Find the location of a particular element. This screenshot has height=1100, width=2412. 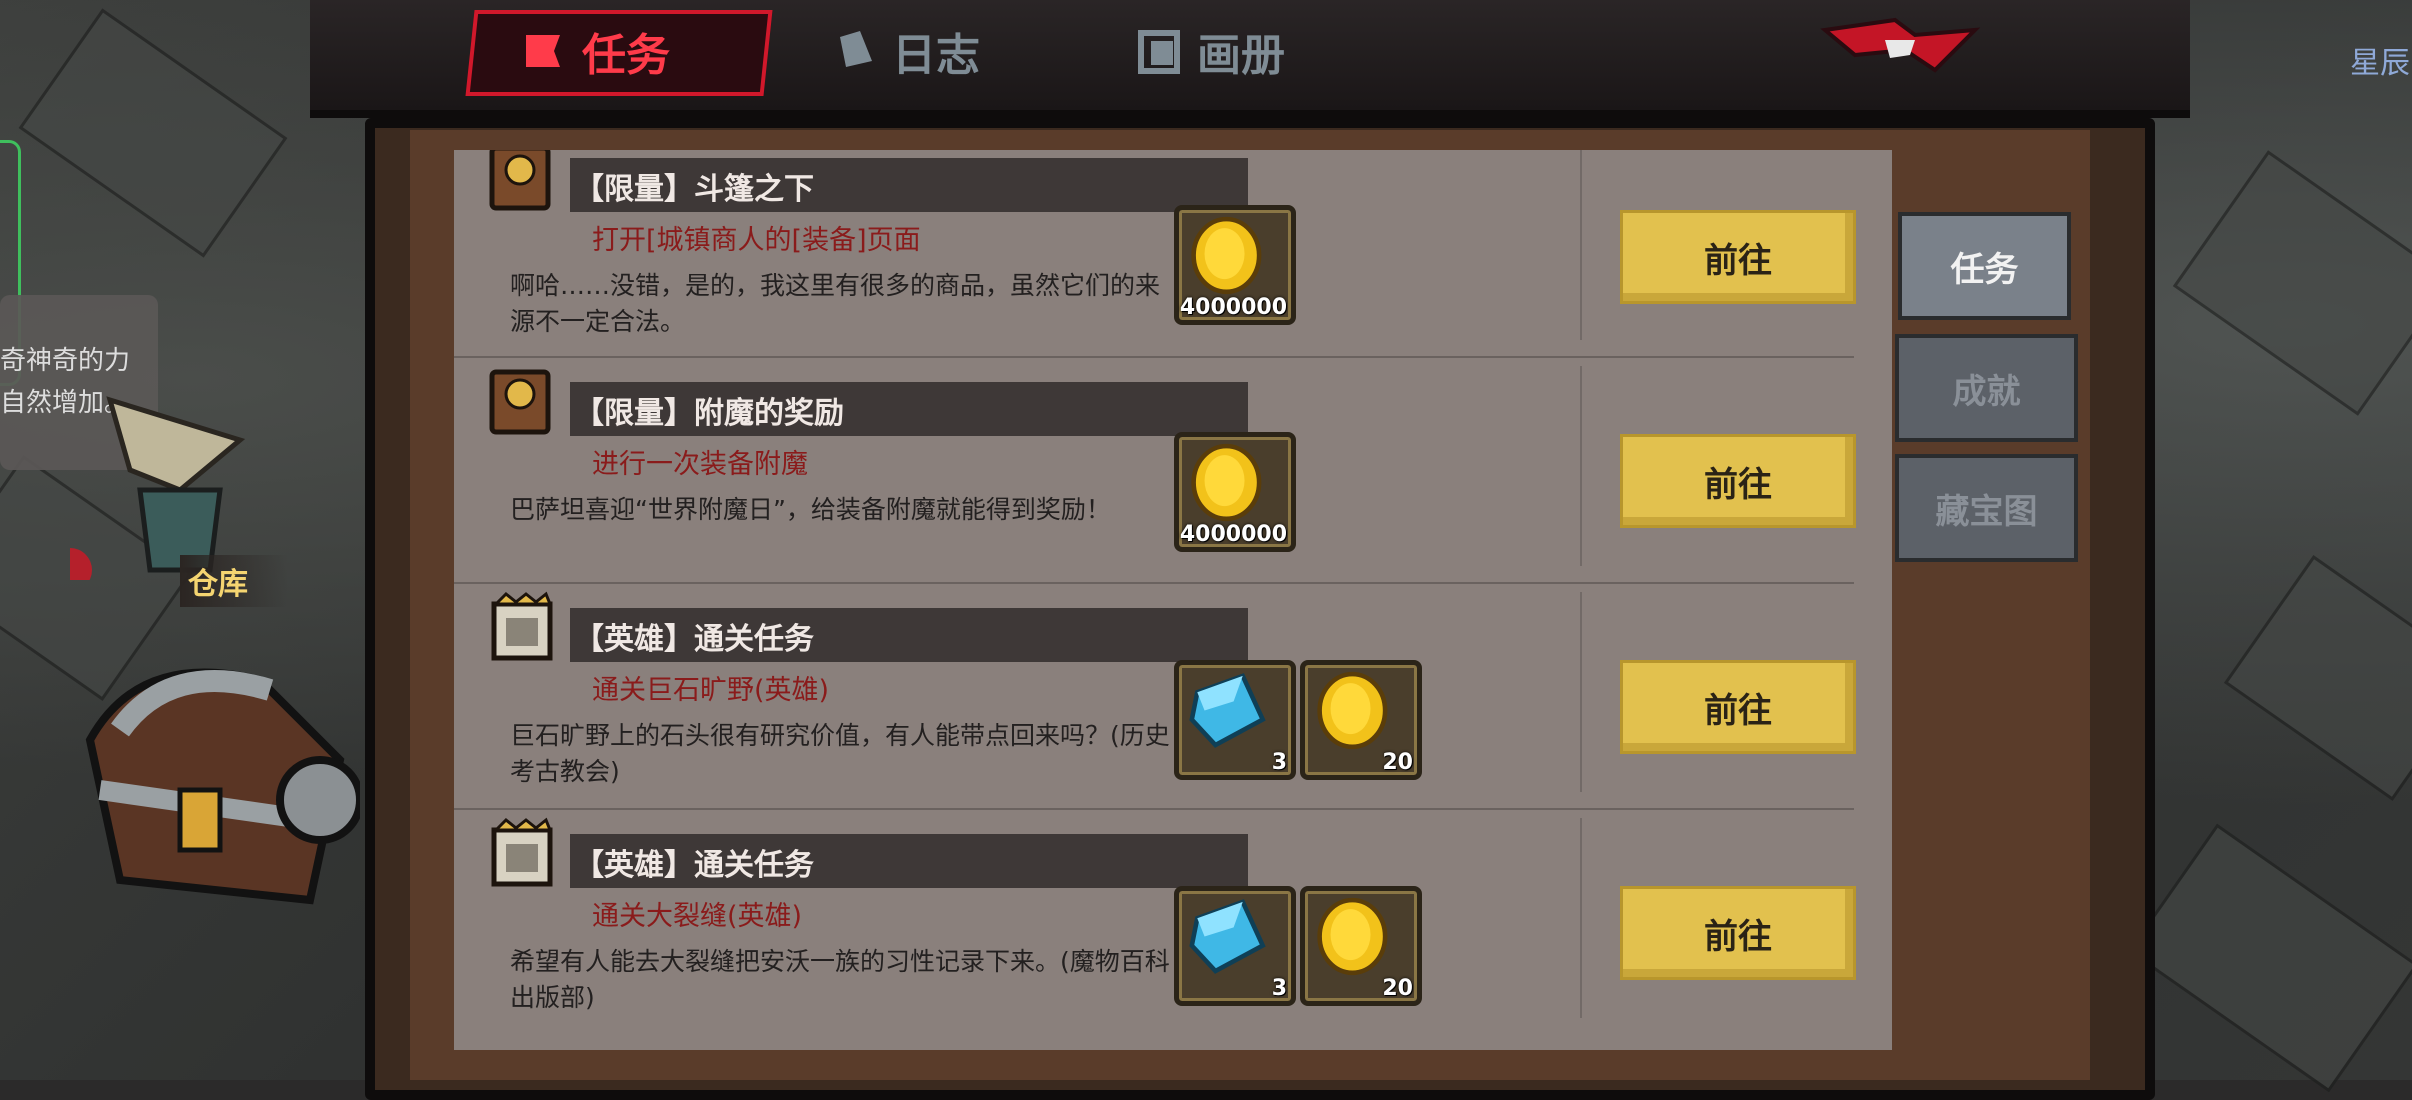

tab-album: 画册 is located at coordinates (1210, 51).